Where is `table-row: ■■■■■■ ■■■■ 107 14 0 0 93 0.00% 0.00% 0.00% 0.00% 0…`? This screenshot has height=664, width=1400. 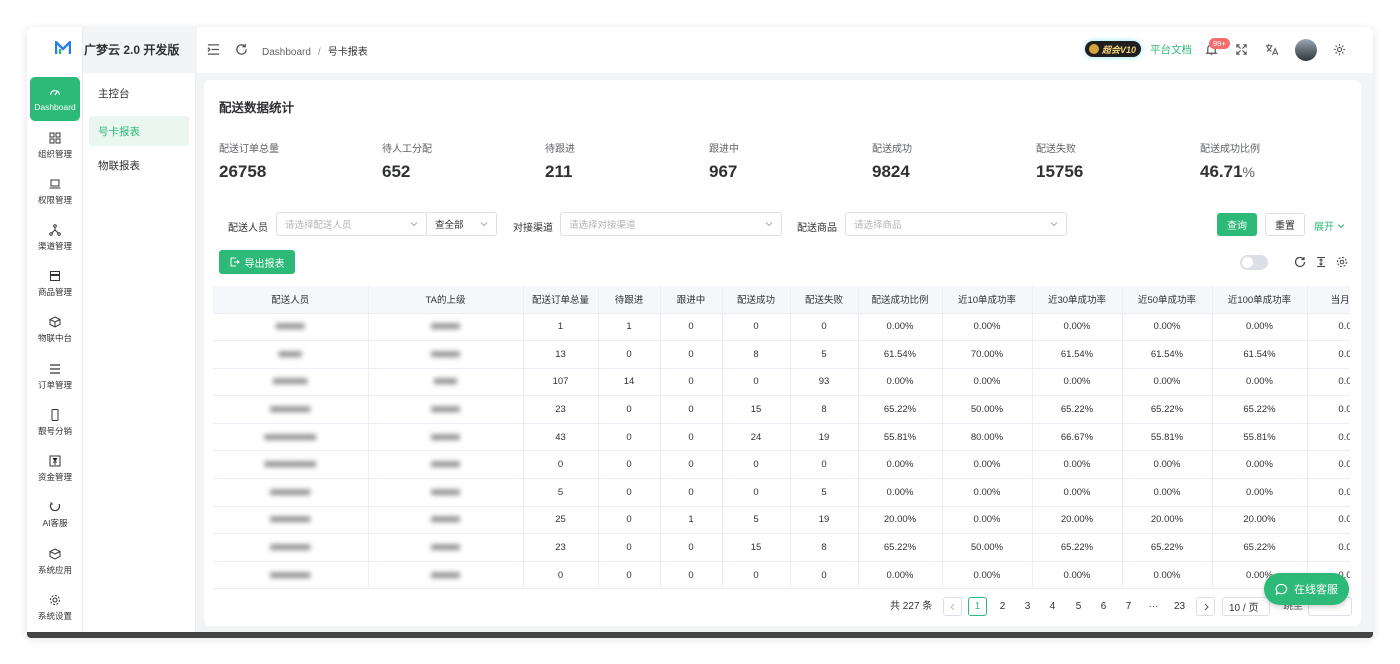 table-row: ■■■■■■ ■■■■ 107 14 0 0 93 0.00% 0.00% 0.00% 0.00% 0… is located at coordinates (781, 382).